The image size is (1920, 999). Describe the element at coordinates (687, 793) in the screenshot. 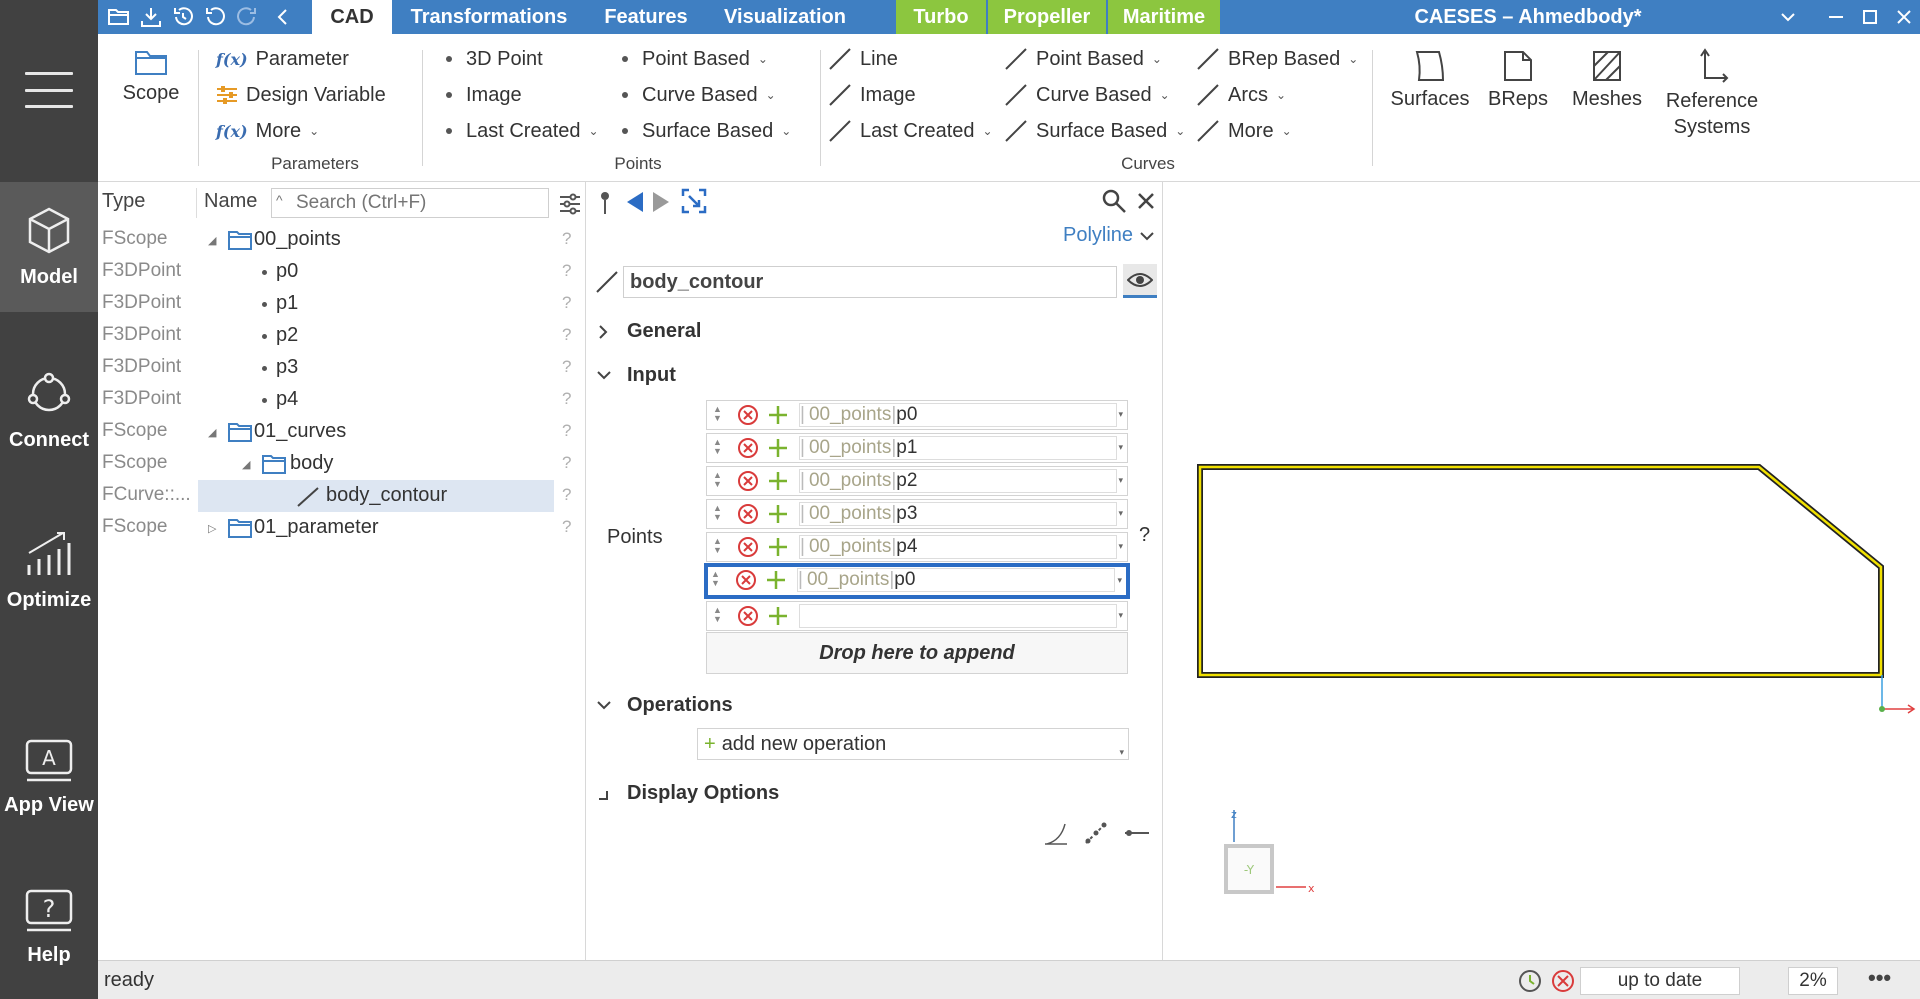

I see `section-display-options: Display Options` at that location.